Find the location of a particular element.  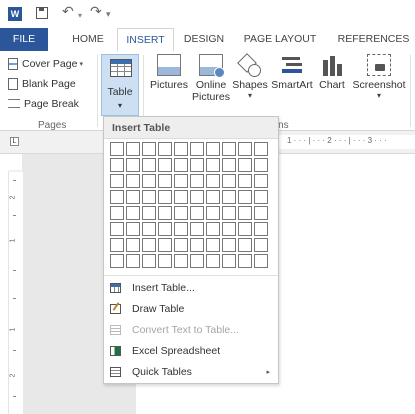

page-break-button: Page Break is located at coordinates (43, 103).